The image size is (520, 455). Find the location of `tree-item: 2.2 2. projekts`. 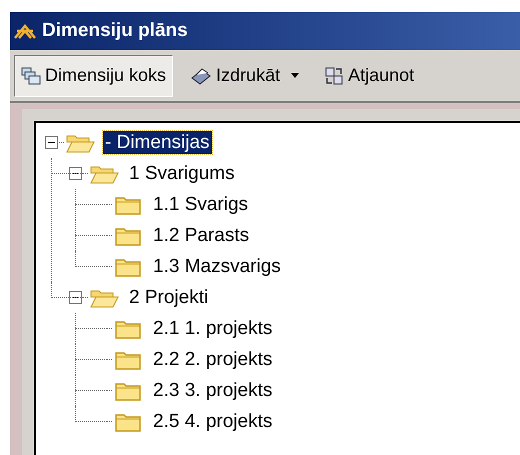

tree-item: 2.2 2. projekts is located at coordinates (212, 359).